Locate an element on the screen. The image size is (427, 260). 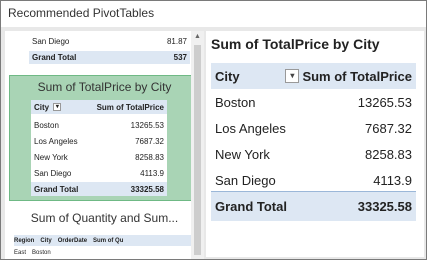
row-value: 81.87 is located at coordinates (176, 41).